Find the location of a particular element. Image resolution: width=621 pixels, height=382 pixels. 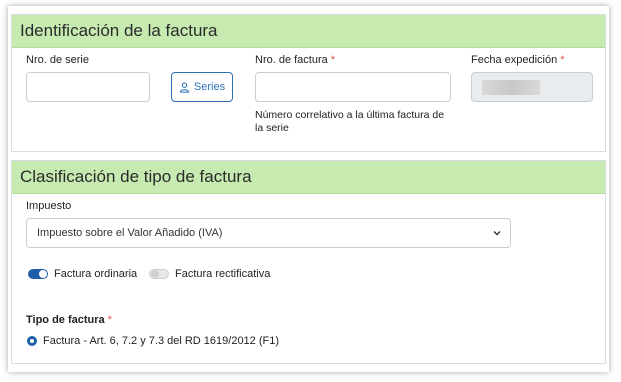

series-button: Series is located at coordinates (202, 87).